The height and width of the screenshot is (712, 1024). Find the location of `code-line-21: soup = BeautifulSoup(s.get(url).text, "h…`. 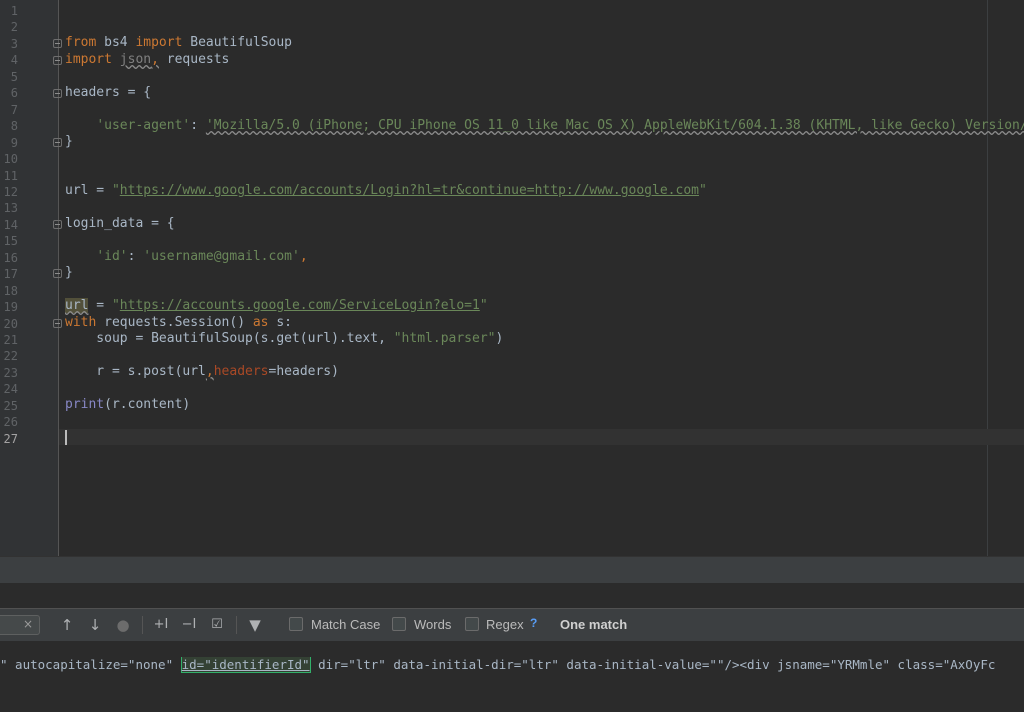

code-line-21: soup = BeautifulSoup(s.get(url).text, "h… is located at coordinates (284, 339).